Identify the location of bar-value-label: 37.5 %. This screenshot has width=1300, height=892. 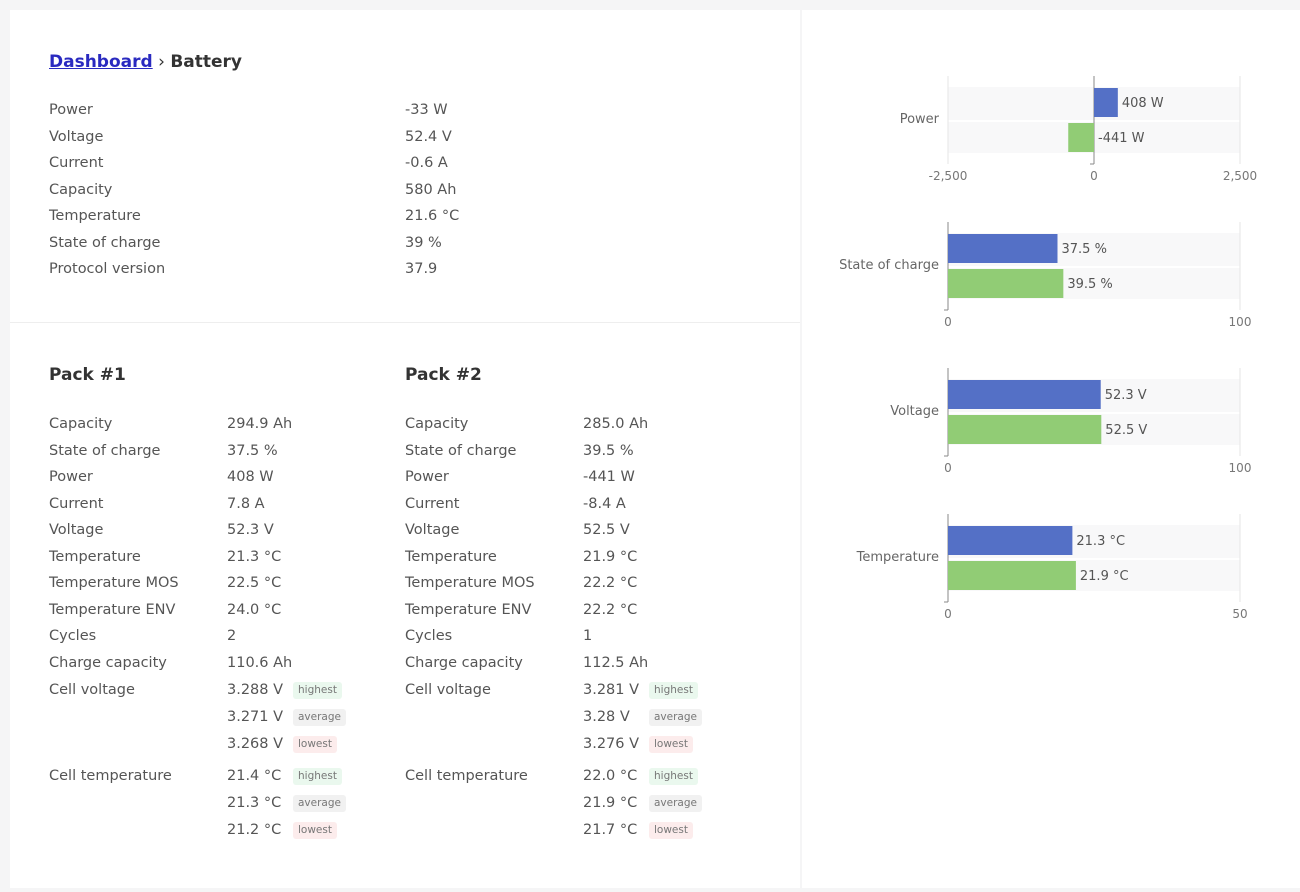
(1084, 249).